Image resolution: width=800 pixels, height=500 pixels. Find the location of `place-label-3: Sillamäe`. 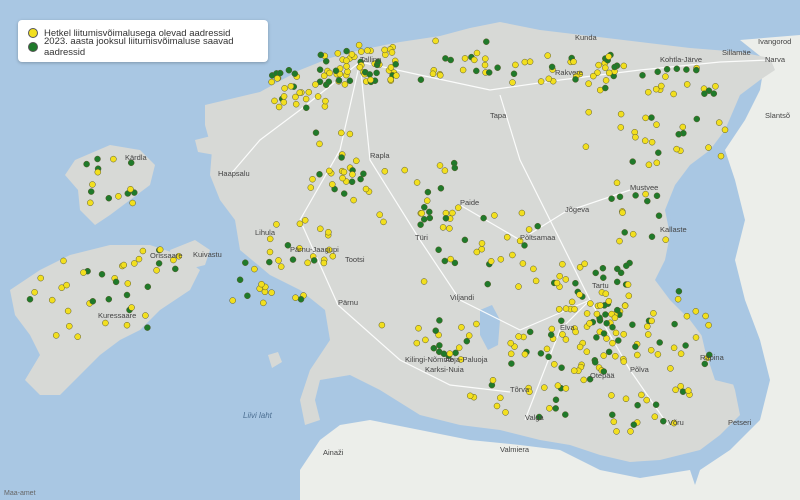

place-label-3: Sillamäe is located at coordinates (736, 52).